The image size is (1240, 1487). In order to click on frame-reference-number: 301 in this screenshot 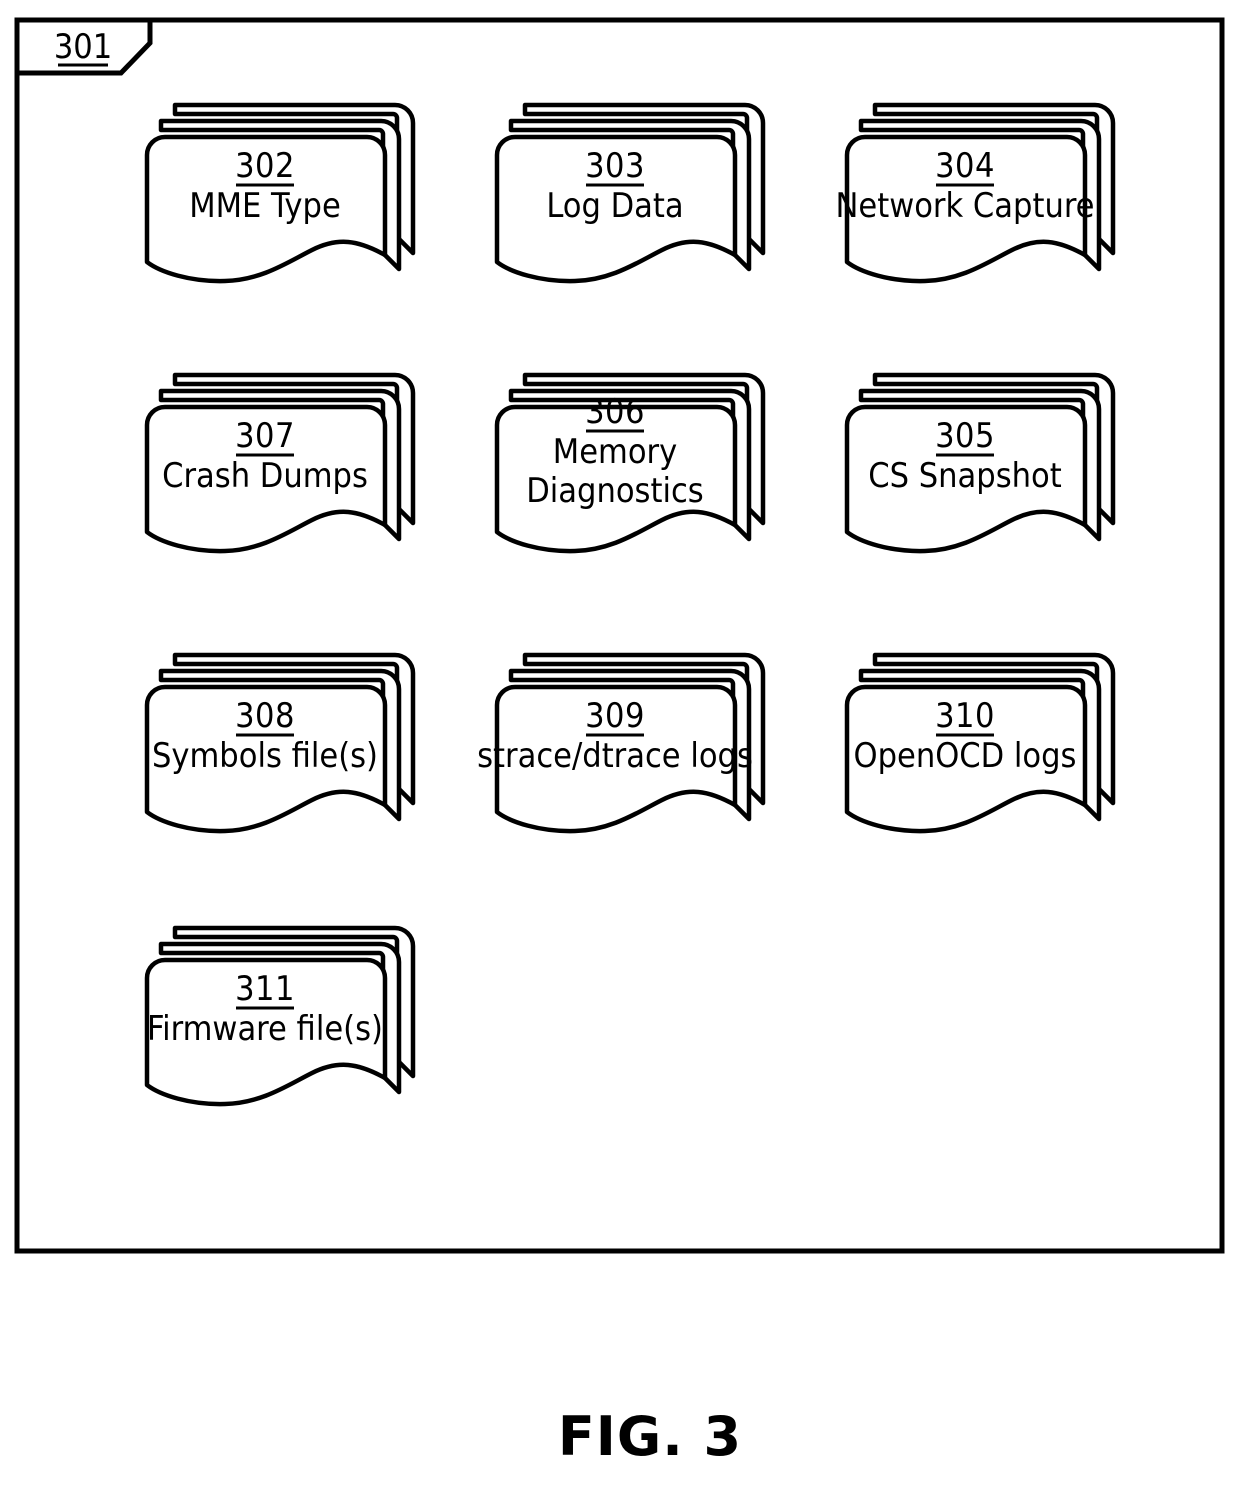, I will do `click(83, 47)`.